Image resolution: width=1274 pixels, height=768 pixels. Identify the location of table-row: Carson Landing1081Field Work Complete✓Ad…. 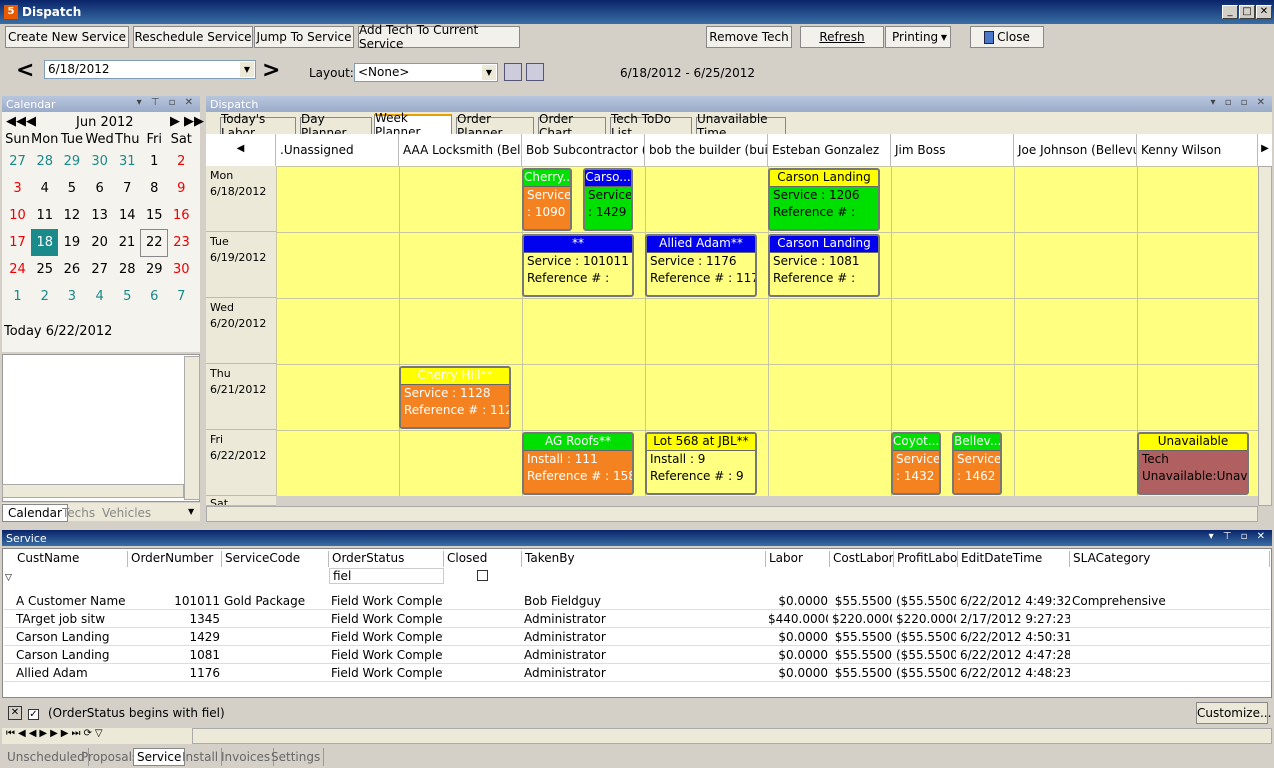
(637, 655).